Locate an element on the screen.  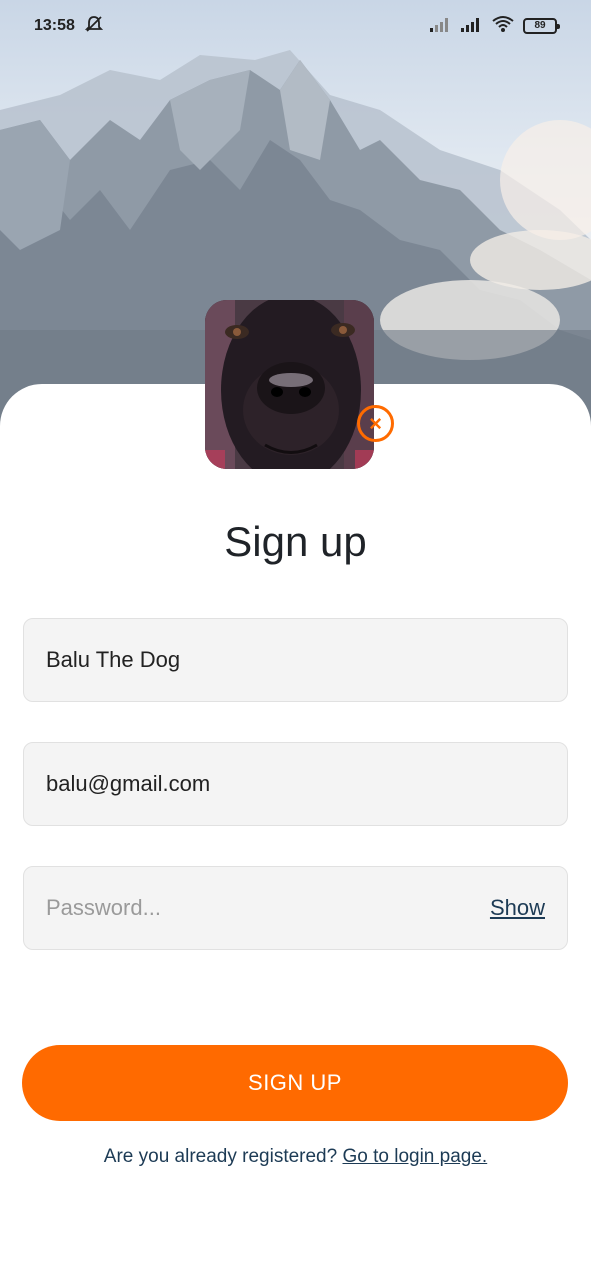
status-left: 13:58 is located at coordinates (69, 26).